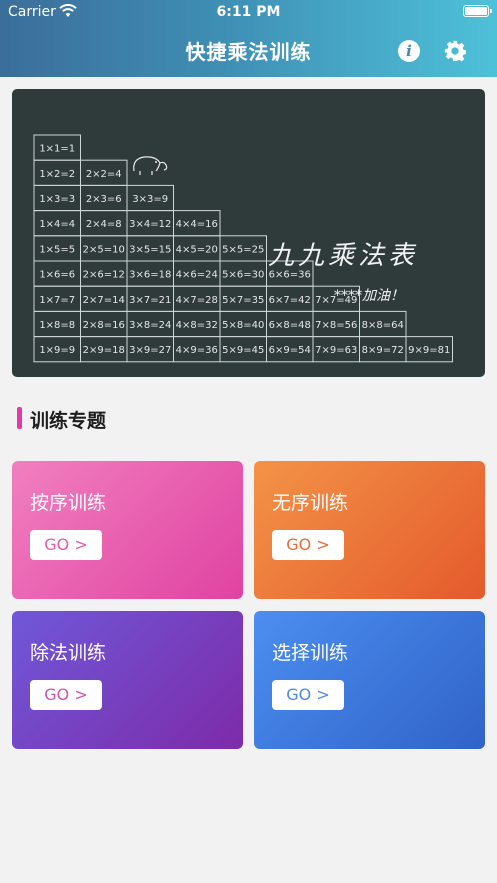 The height and width of the screenshot is (883, 497). What do you see at coordinates (409, 51) in the screenshot?
I see `info-icon: i` at bounding box center [409, 51].